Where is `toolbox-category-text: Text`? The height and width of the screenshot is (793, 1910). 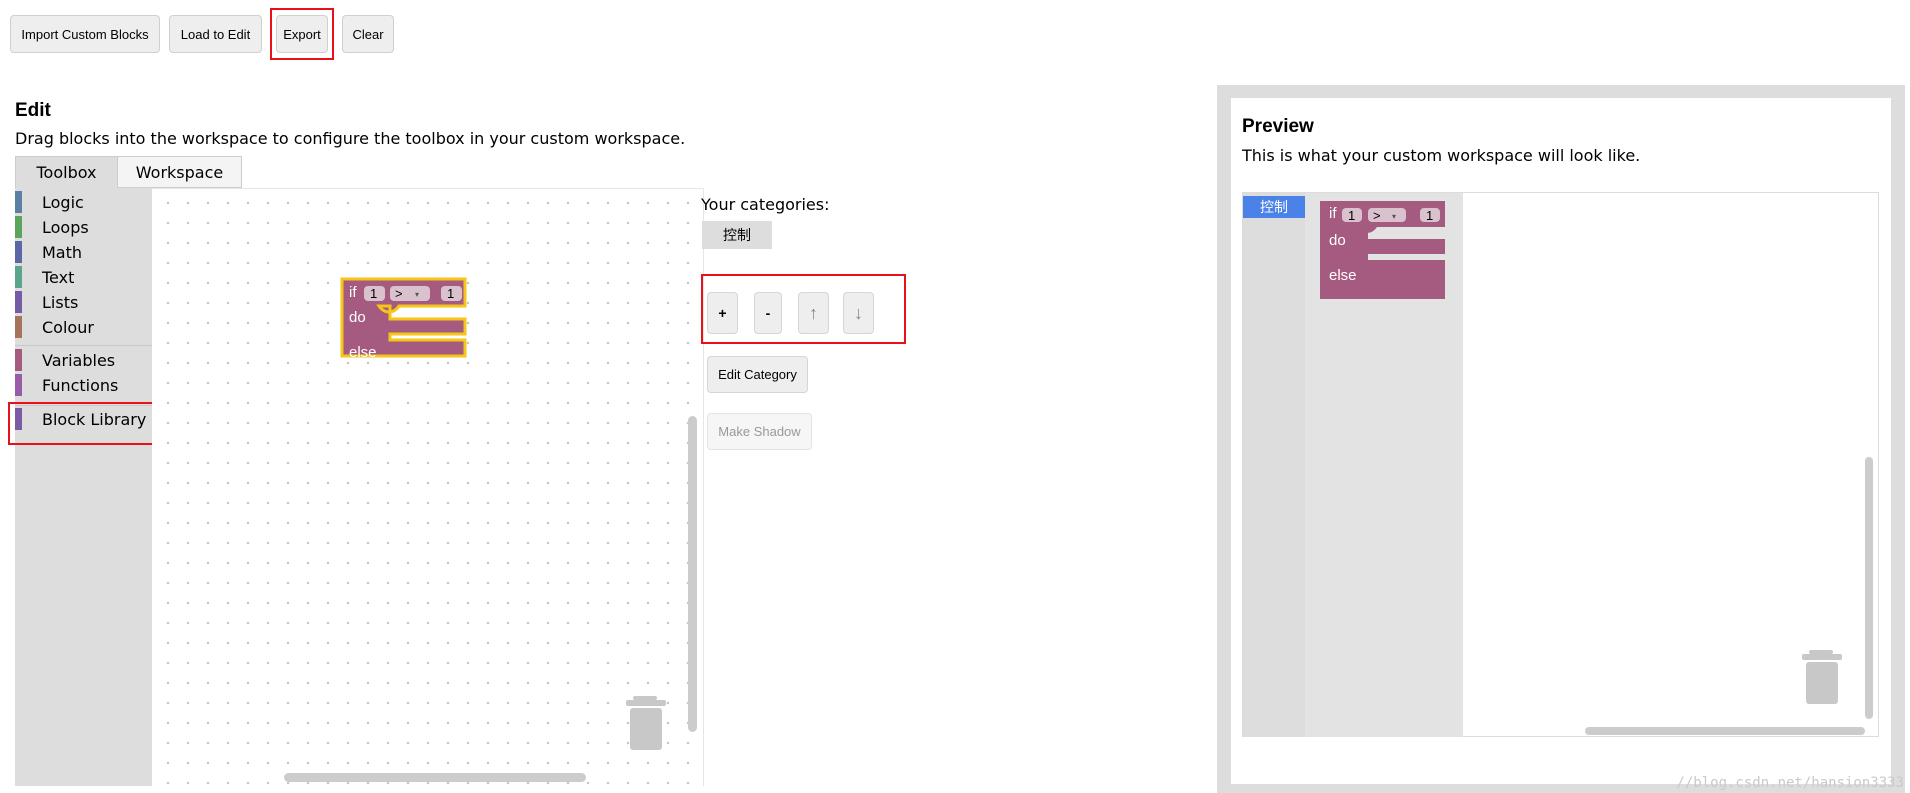 toolbox-category-text: Text is located at coordinates (83, 277).